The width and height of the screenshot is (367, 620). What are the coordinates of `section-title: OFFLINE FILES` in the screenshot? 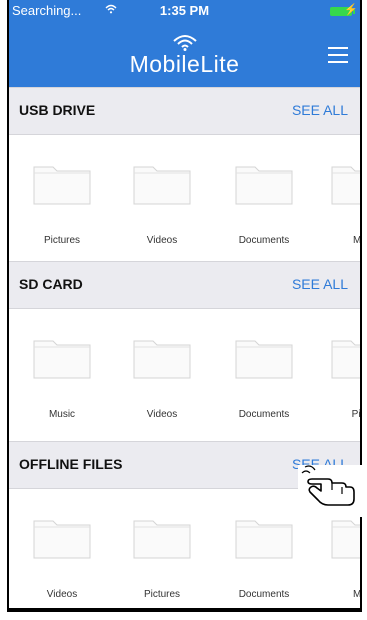 It's located at (71, 464).